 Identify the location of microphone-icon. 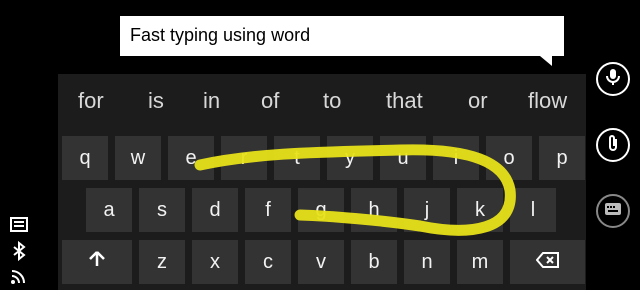
(613, 79).